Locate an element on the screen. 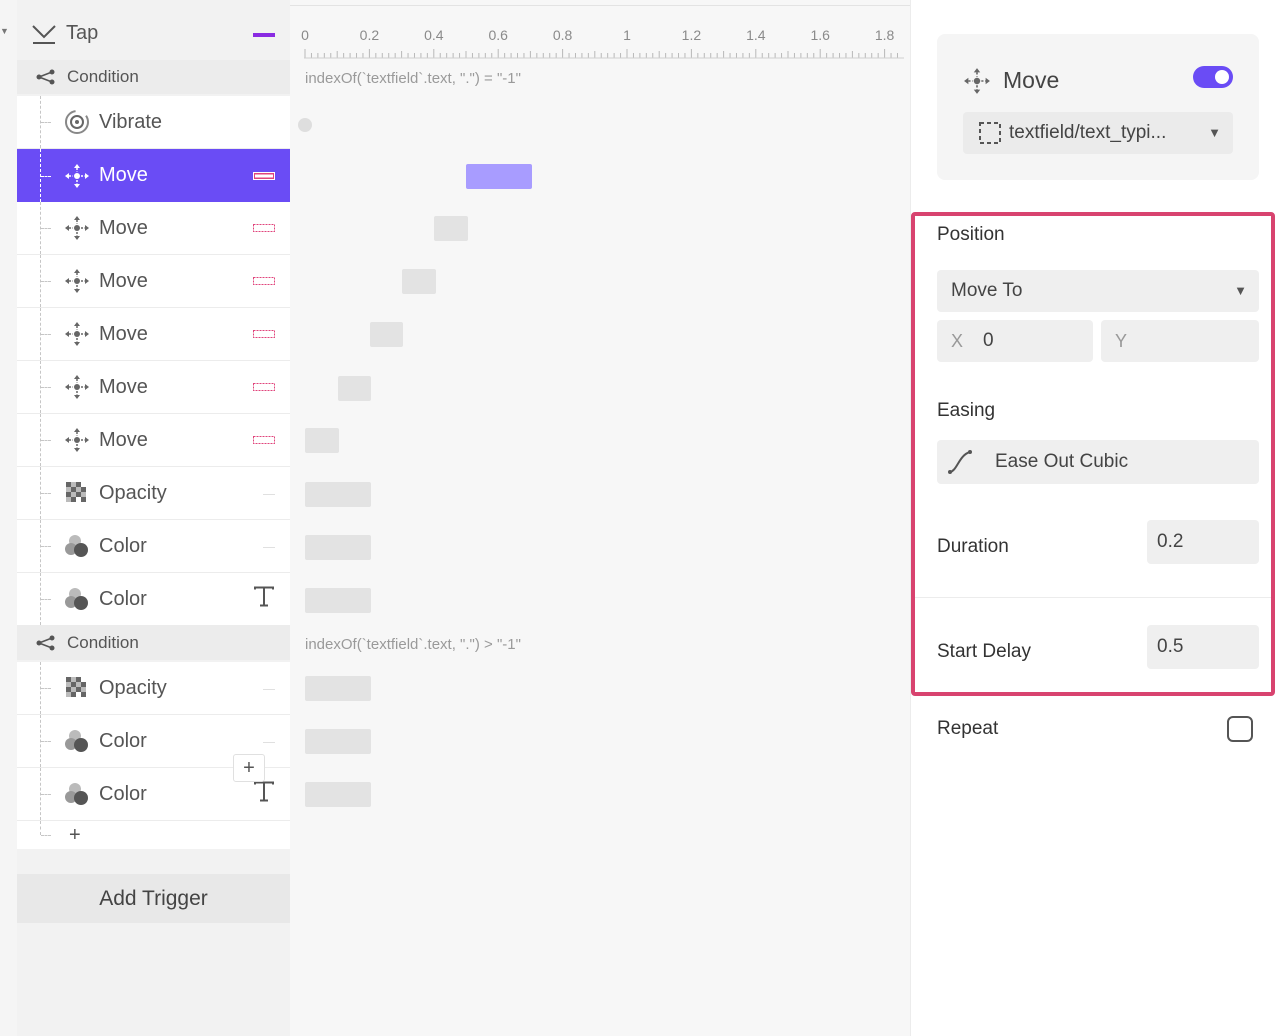  color-icon is located at coordinates (77, 546).